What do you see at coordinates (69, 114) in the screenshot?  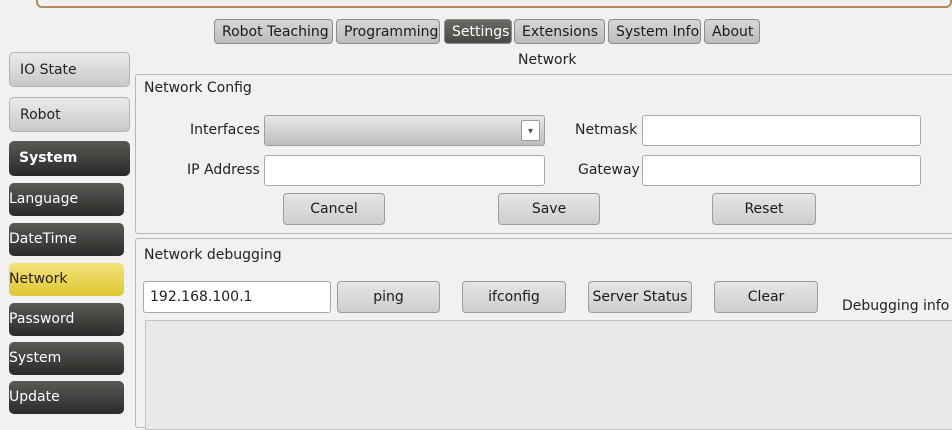 I see `sidebar-item-robot: Robot` at bounding box center [69, 114].